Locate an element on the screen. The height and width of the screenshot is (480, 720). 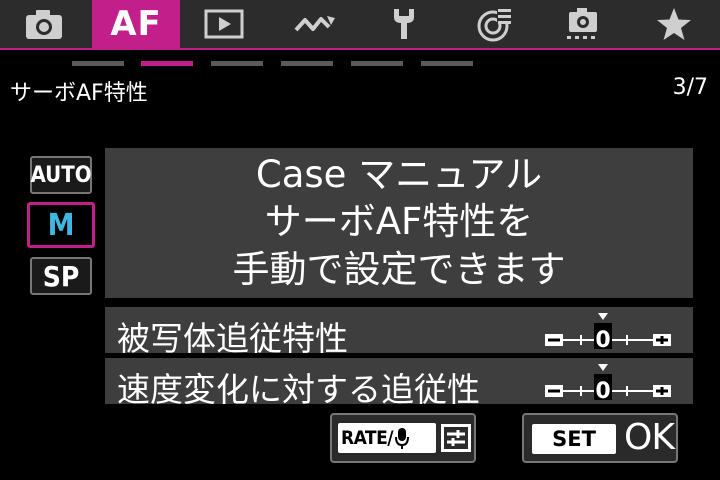
tab-underline is located at coordinates (360, 49).